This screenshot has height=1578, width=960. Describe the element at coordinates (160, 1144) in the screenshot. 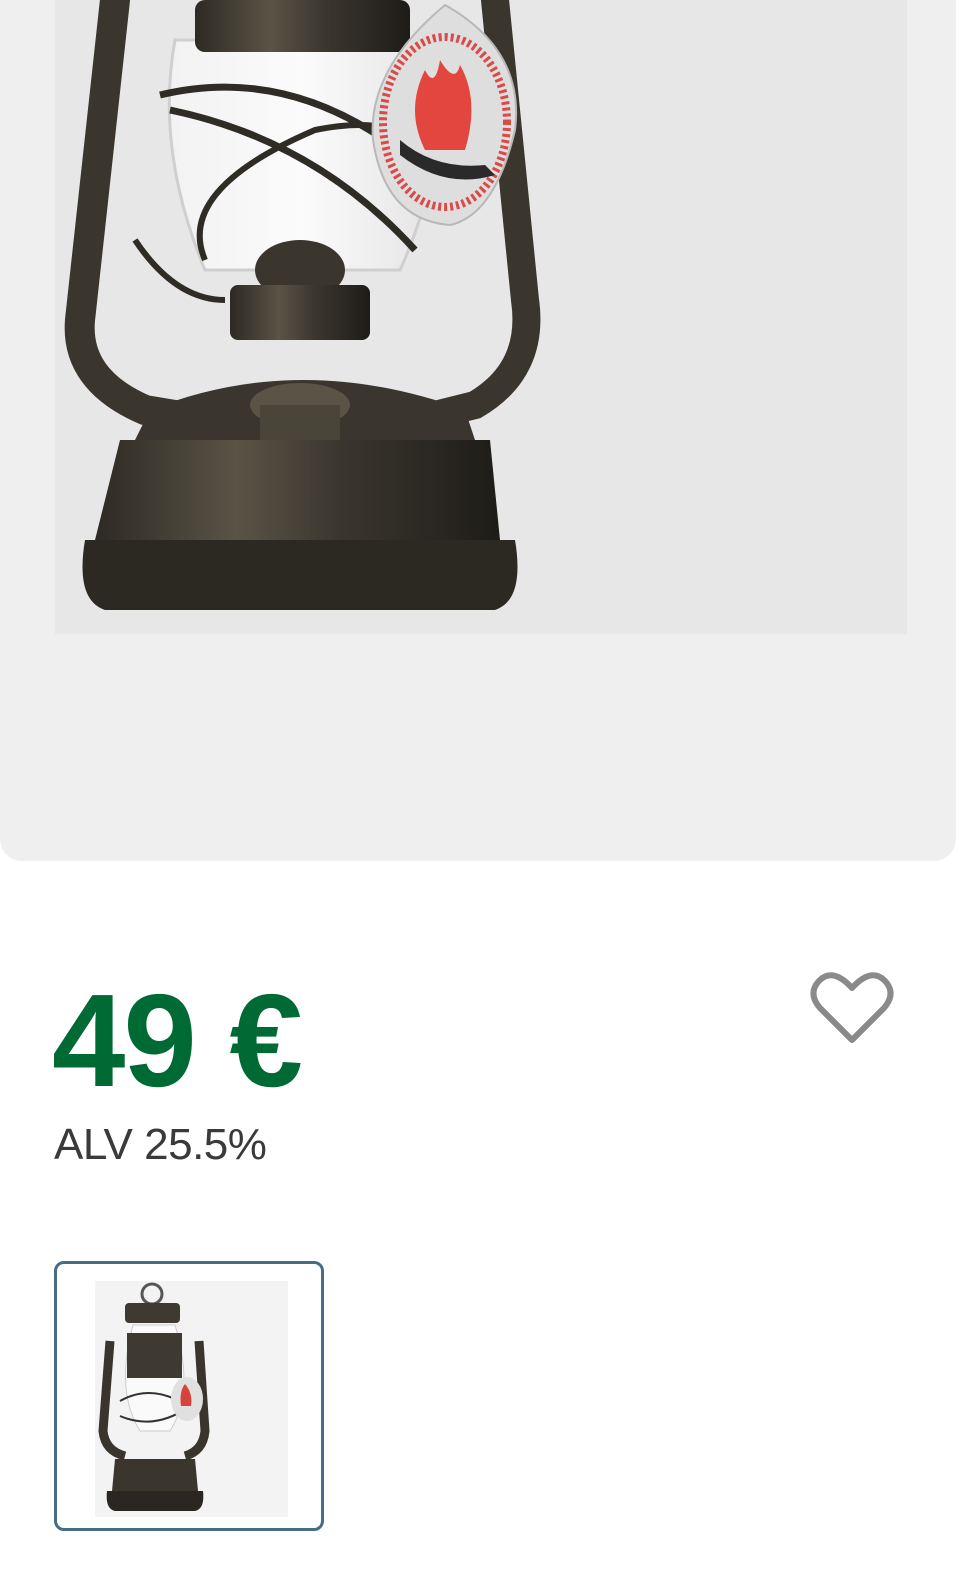

I see `vat-label: ALV 25.5%` at that location.